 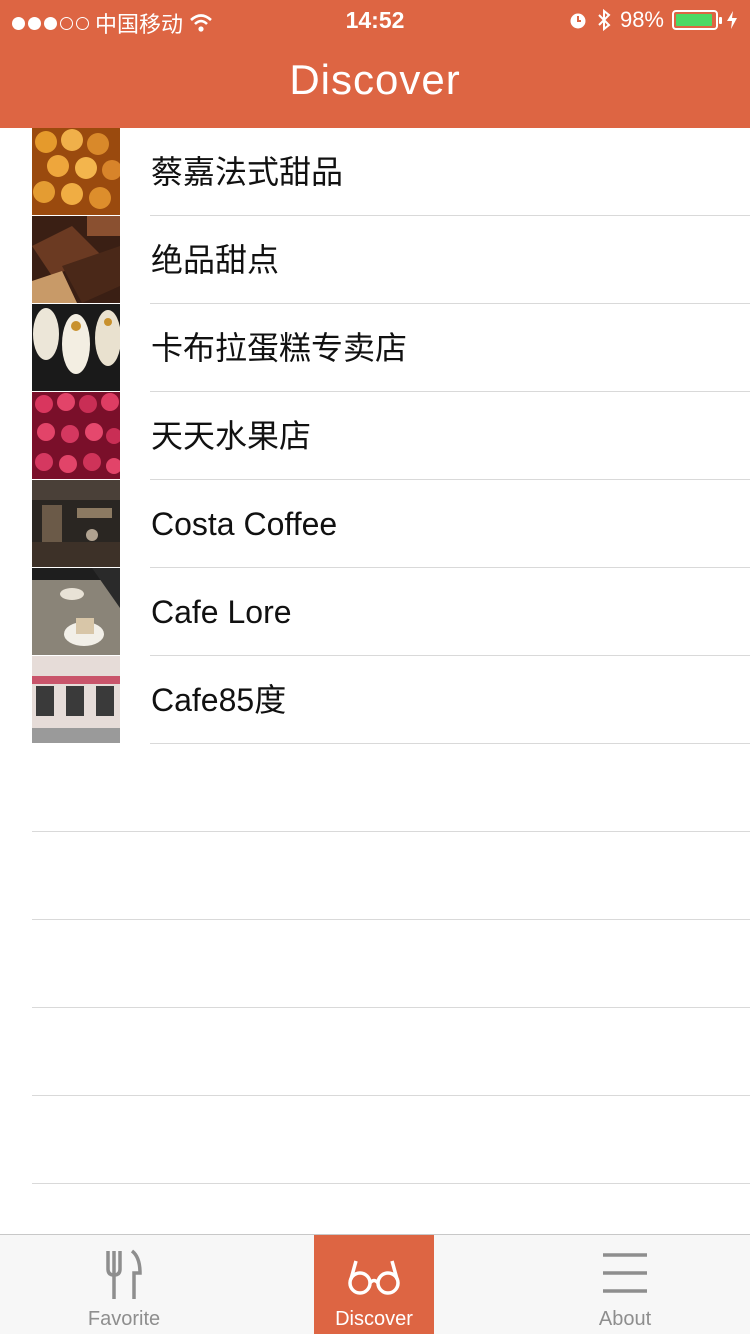 I want to click on list-item-label: 绝品甜点, so click(x=215, y=260).